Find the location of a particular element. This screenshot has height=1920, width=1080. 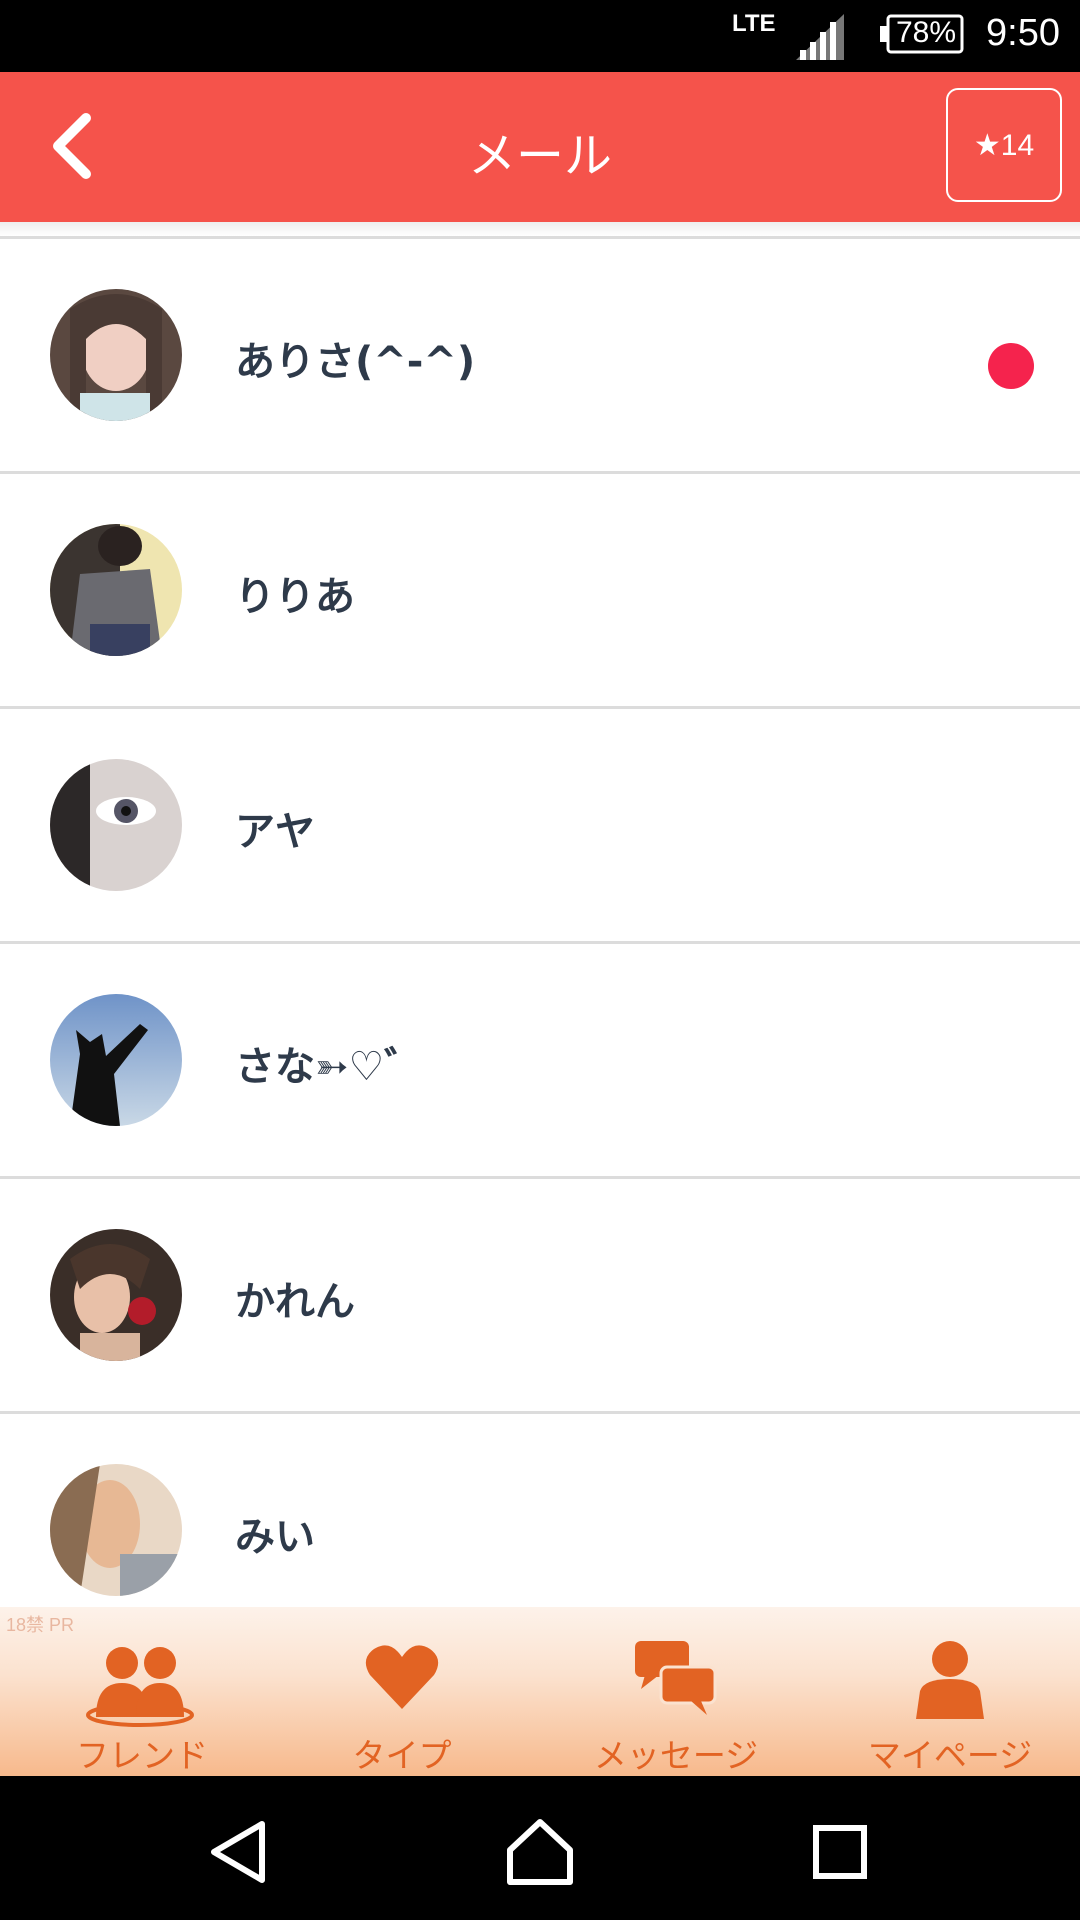

back-triangle-icon is located at coordinates (240, 1852).